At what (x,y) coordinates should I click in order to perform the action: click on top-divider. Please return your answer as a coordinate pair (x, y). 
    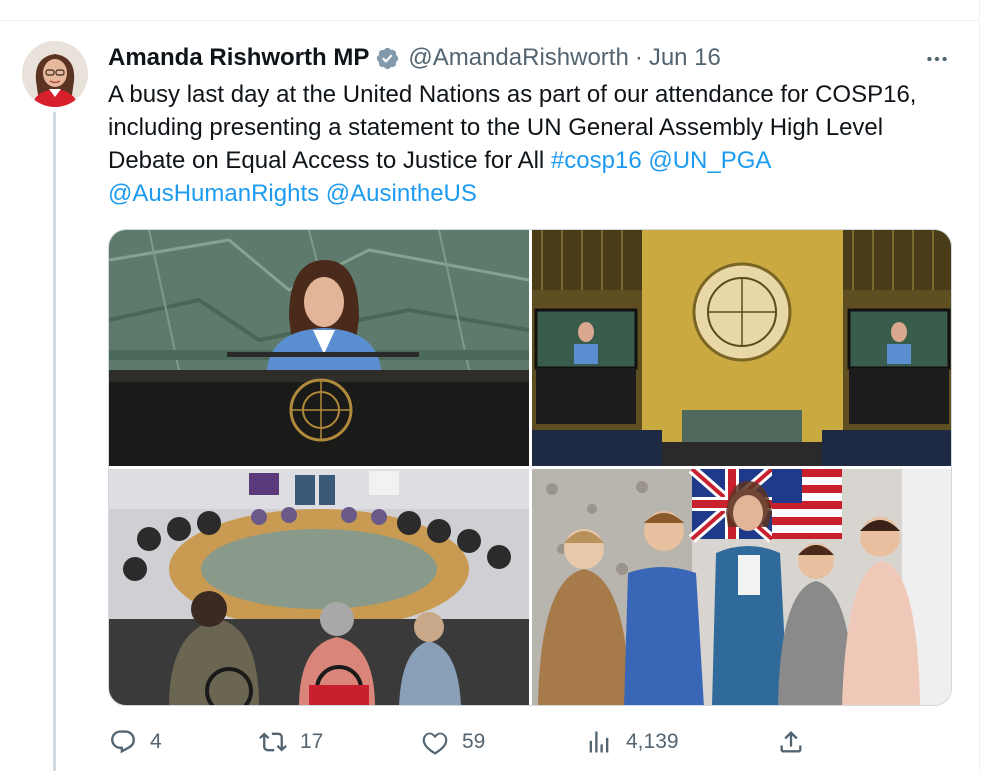
    Looking at the image, I should click on (490, 20).